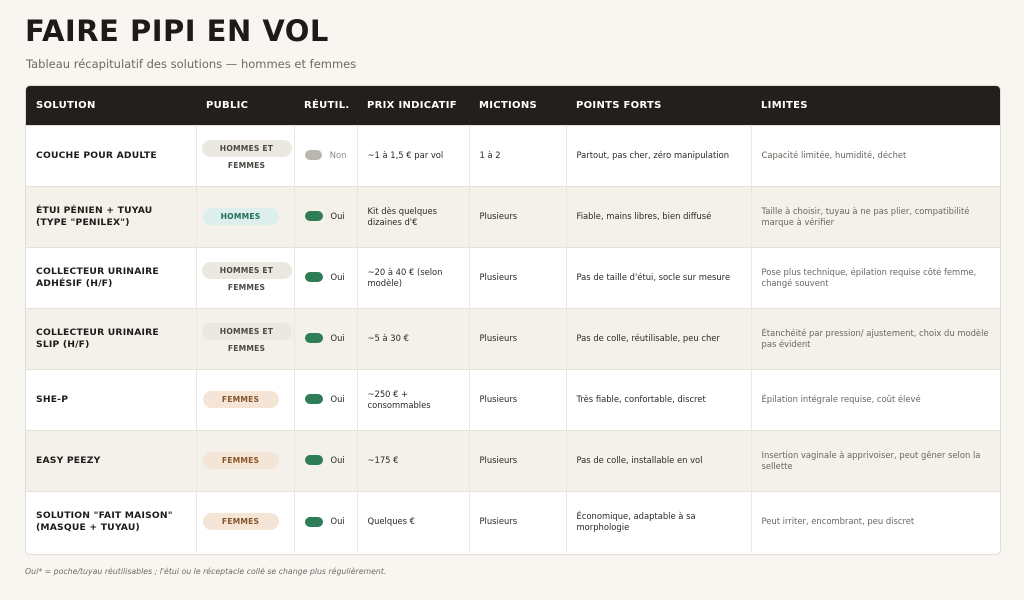 This screenshot has width=1024, height=600. What do you see at coordinates (111, 399) in the screenshot?
I see `solution-cell: SHE-P` at bounding box center [111, 399].